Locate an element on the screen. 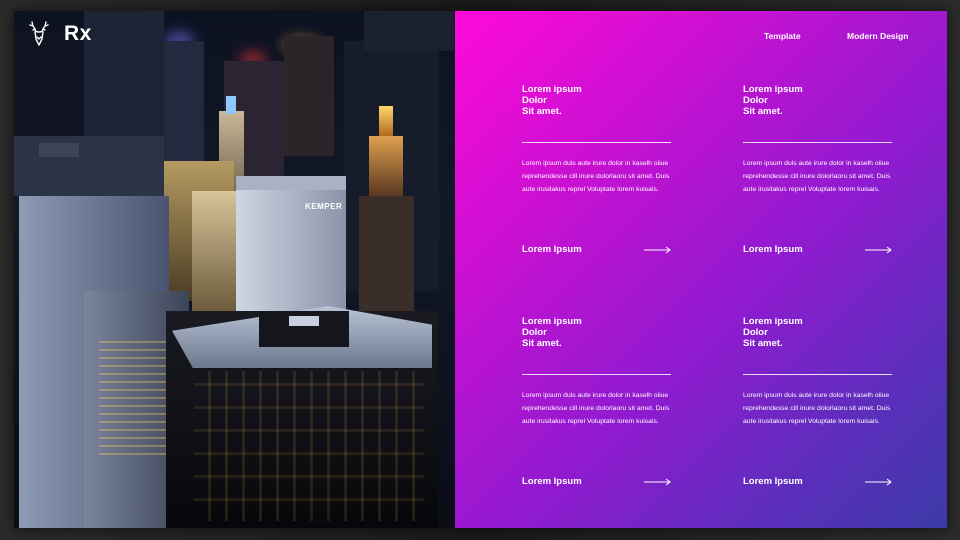 The width and height of the screenshot is (960, 540). deer-head-icon is located at coordinates (39, 33).